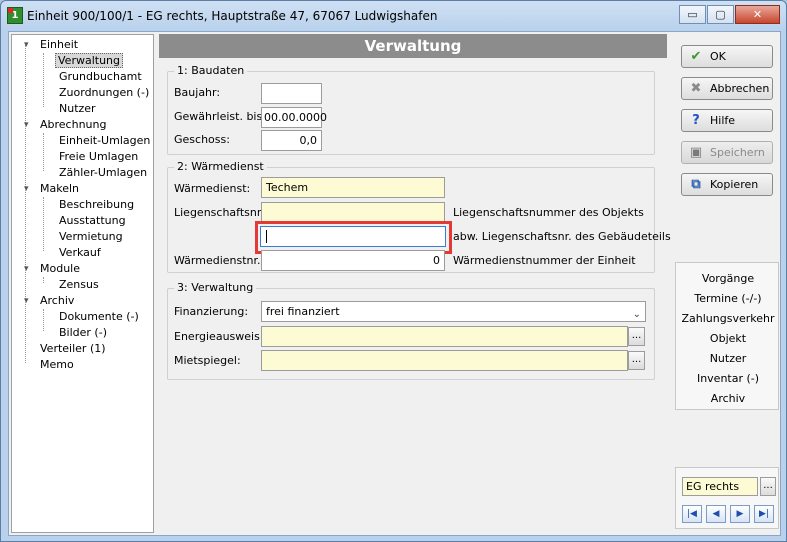 The height and width of the screenshot is (542, 787). Describe the element at coordinates (757, 14) in the screenshot. I see `close-button: ✕` at that location.